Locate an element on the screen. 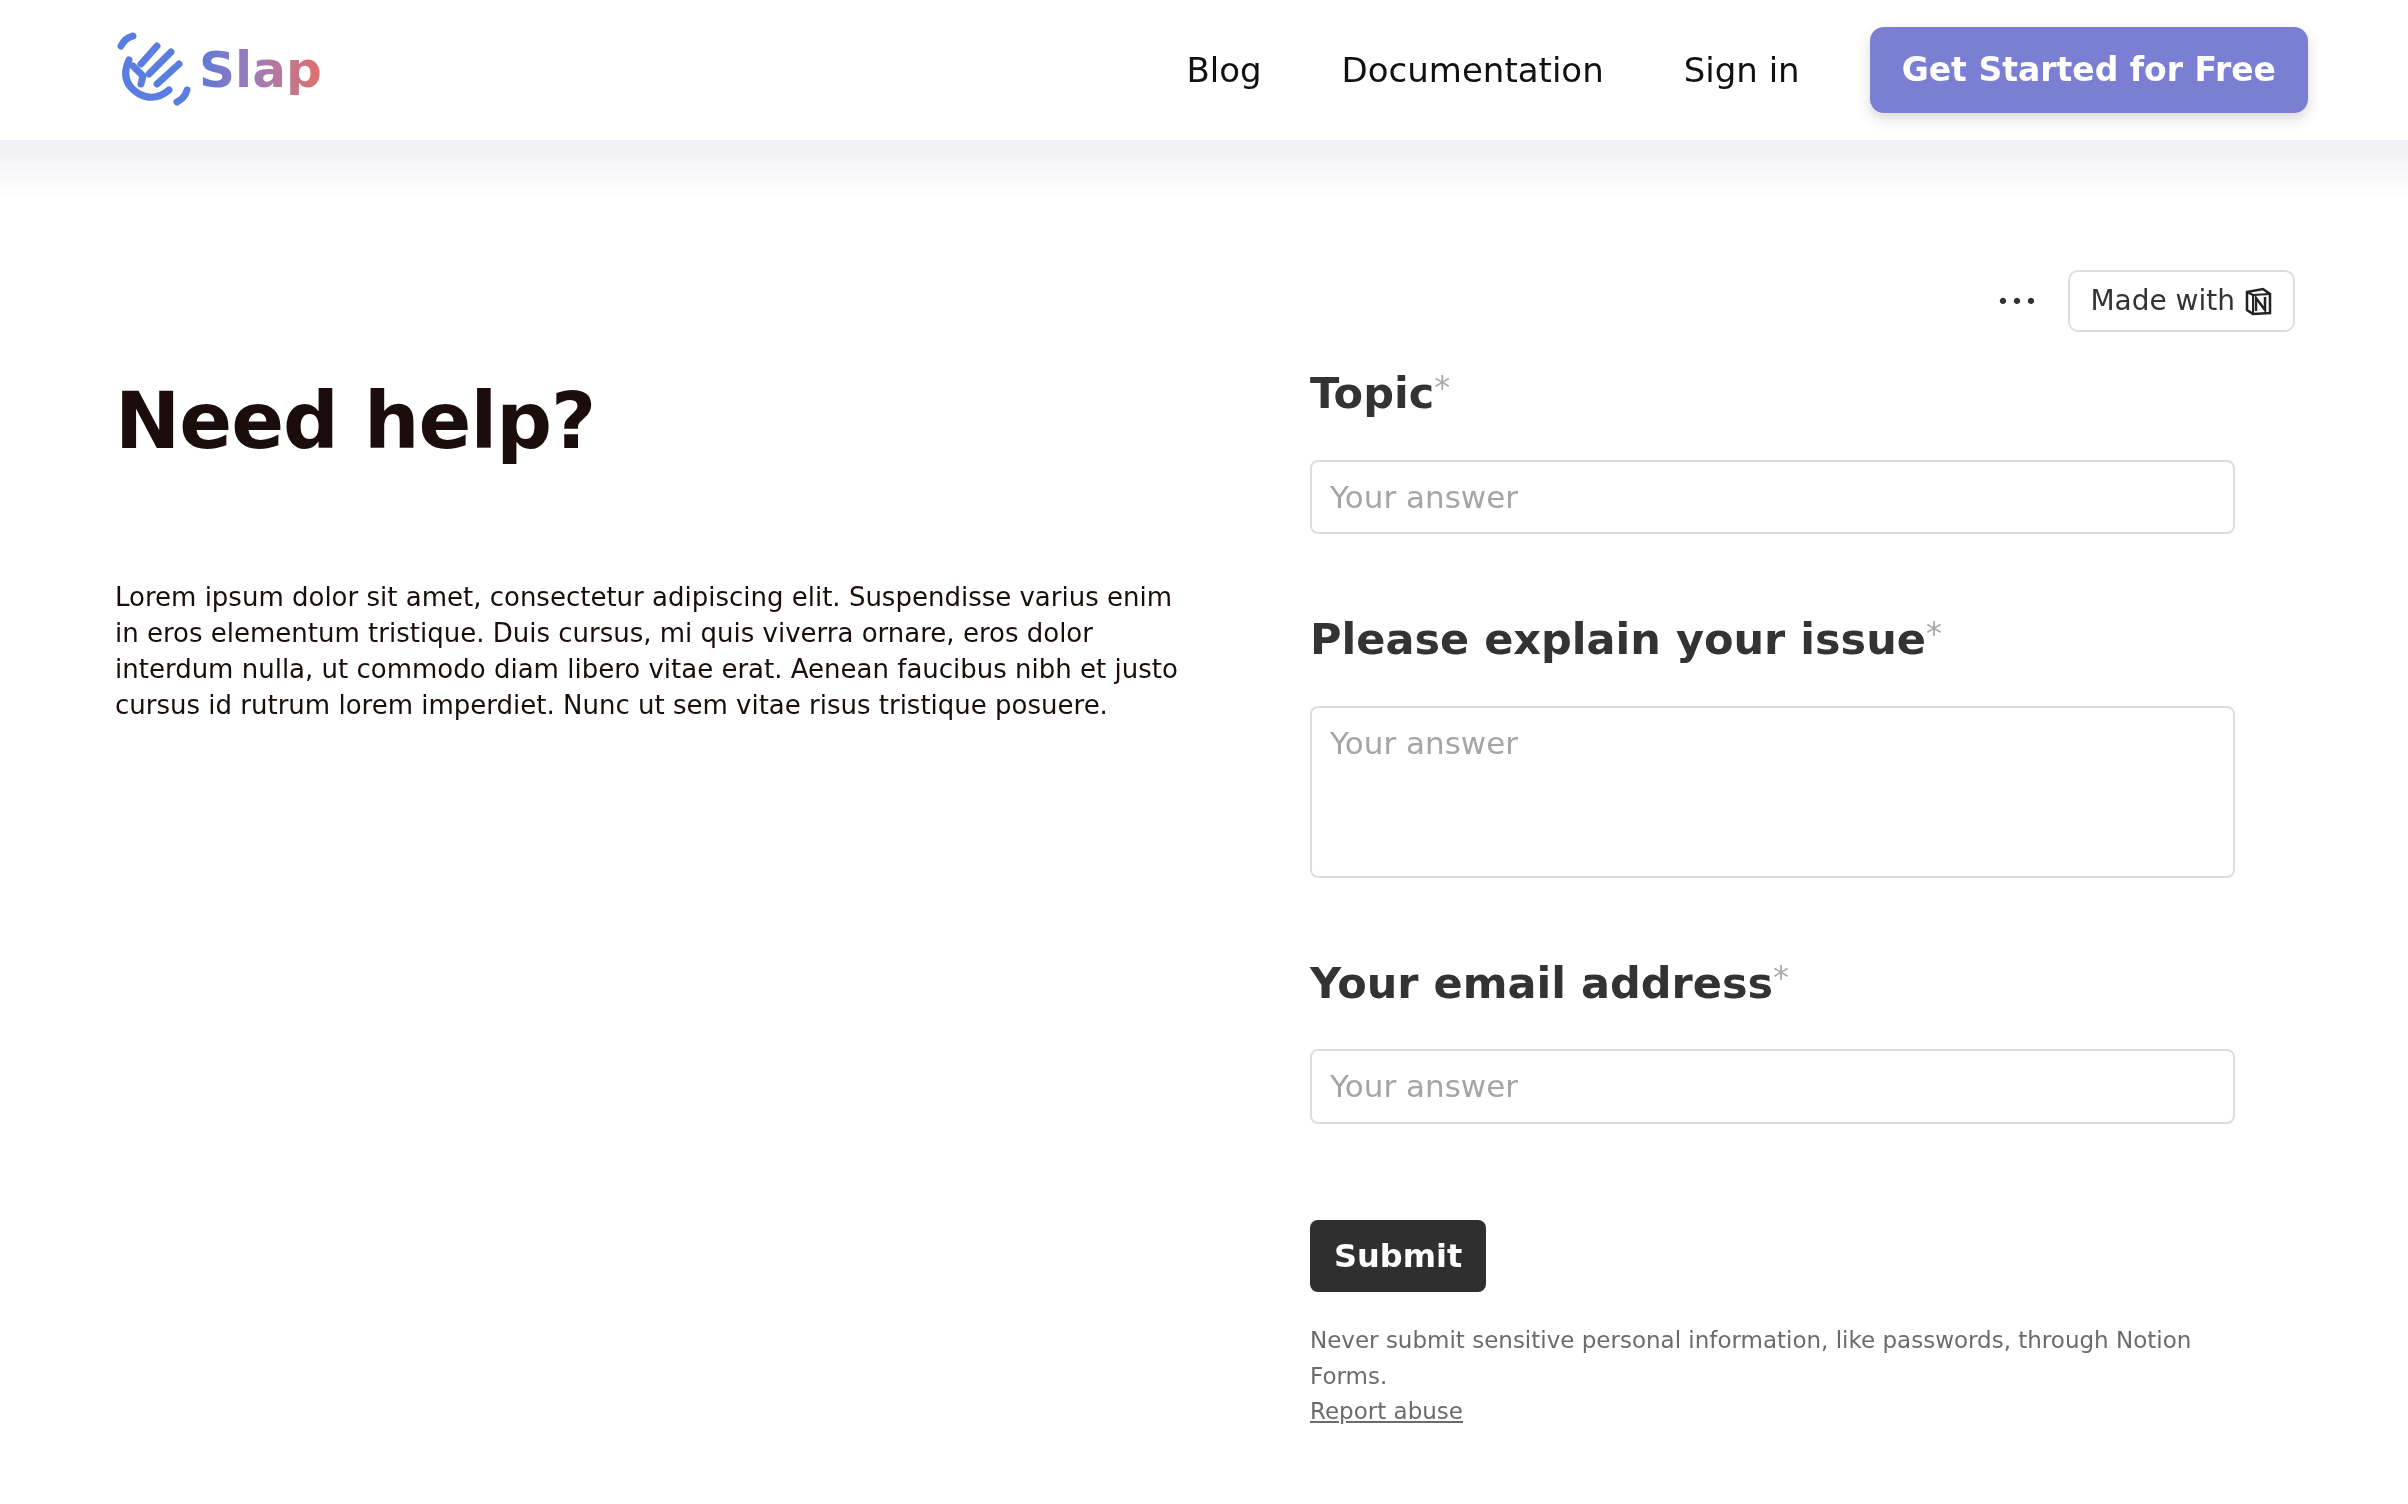 The height and width of the screenshot is (1504, 2408). made-with-button: Made with is located at coordinates (2181, 301).